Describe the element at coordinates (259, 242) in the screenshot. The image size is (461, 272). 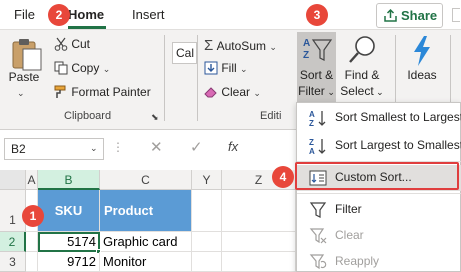
I see `cell-z2` at that location.